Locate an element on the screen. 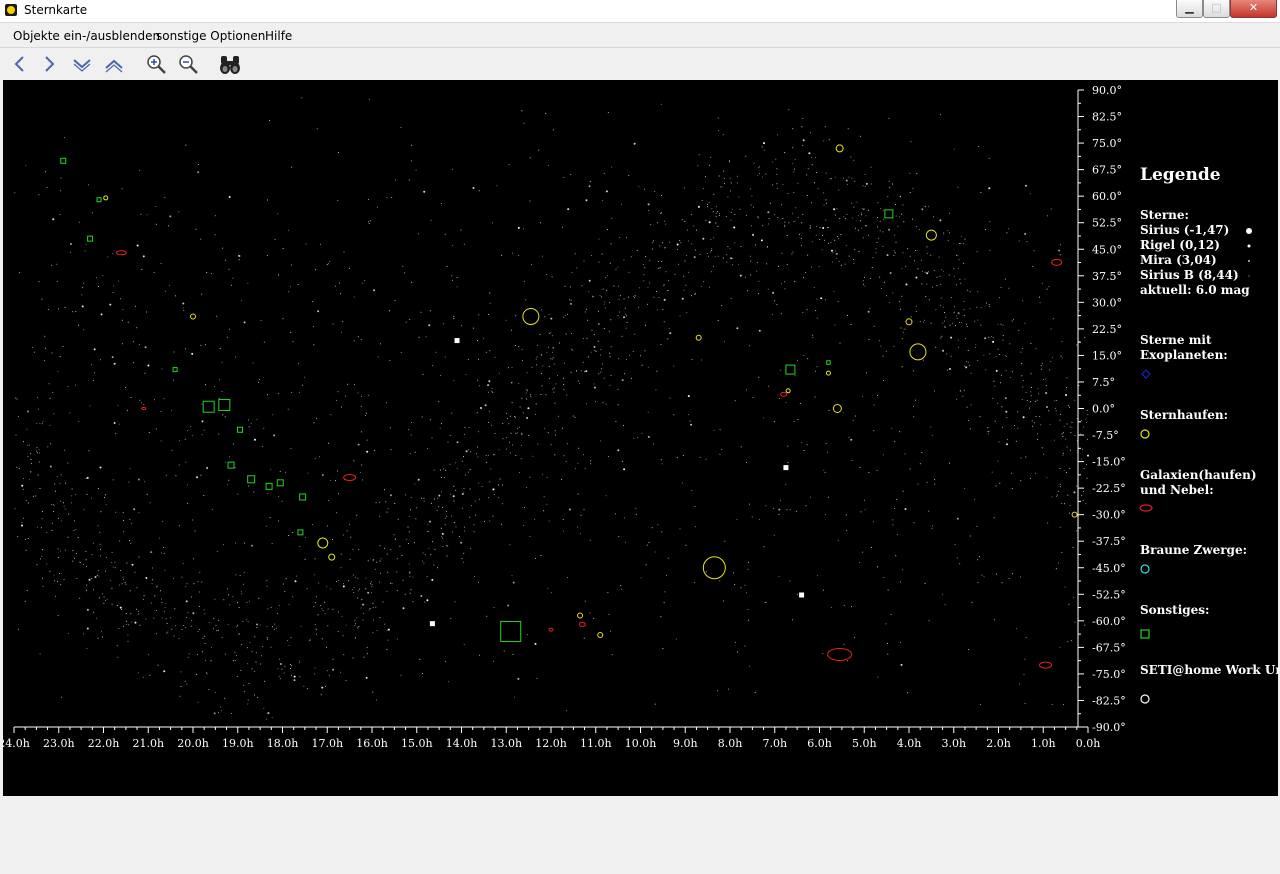  menu-sonstige-optionen: sonstige Optionen is located at coordinates (210, 36).